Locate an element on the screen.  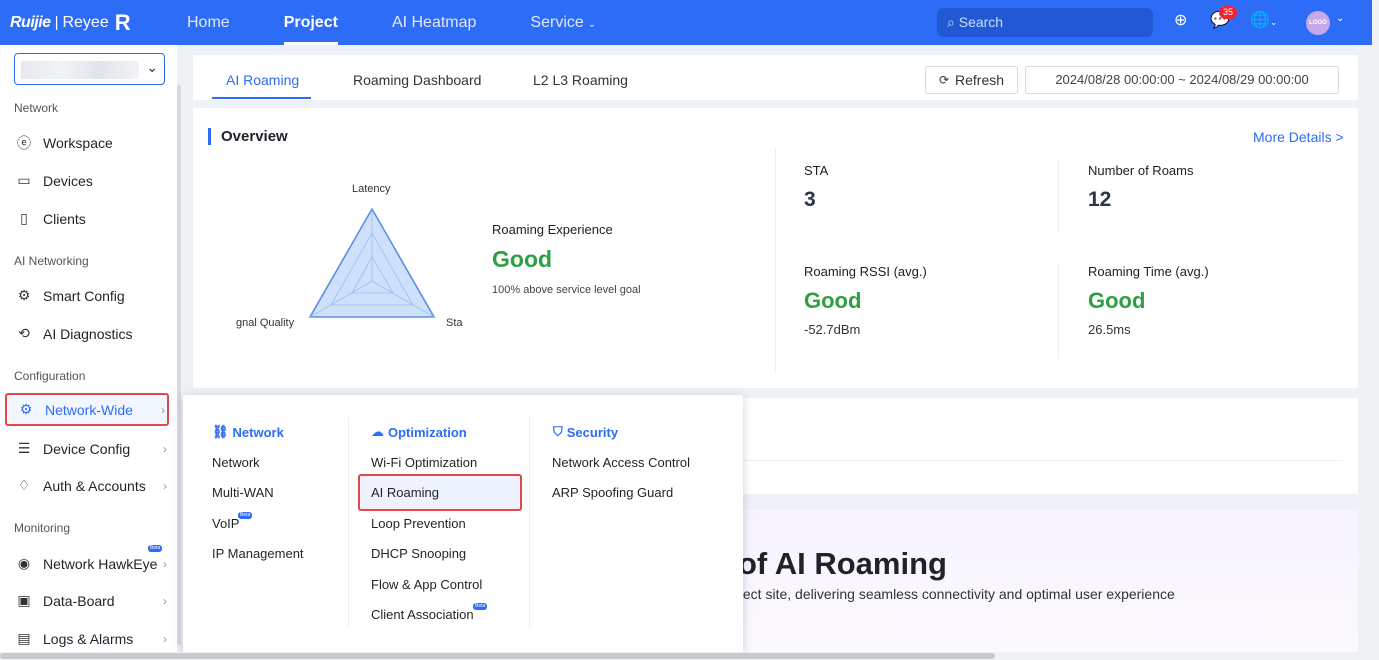
nav-ai-heatmap-label: AI Heatmap is located at coordinates (434, 22).